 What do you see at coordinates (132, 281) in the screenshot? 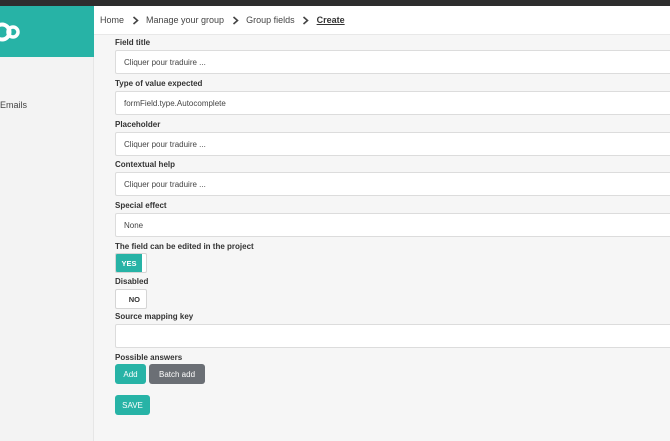
I see `disabled-label: Disabled` at bounding box center [132, 281].